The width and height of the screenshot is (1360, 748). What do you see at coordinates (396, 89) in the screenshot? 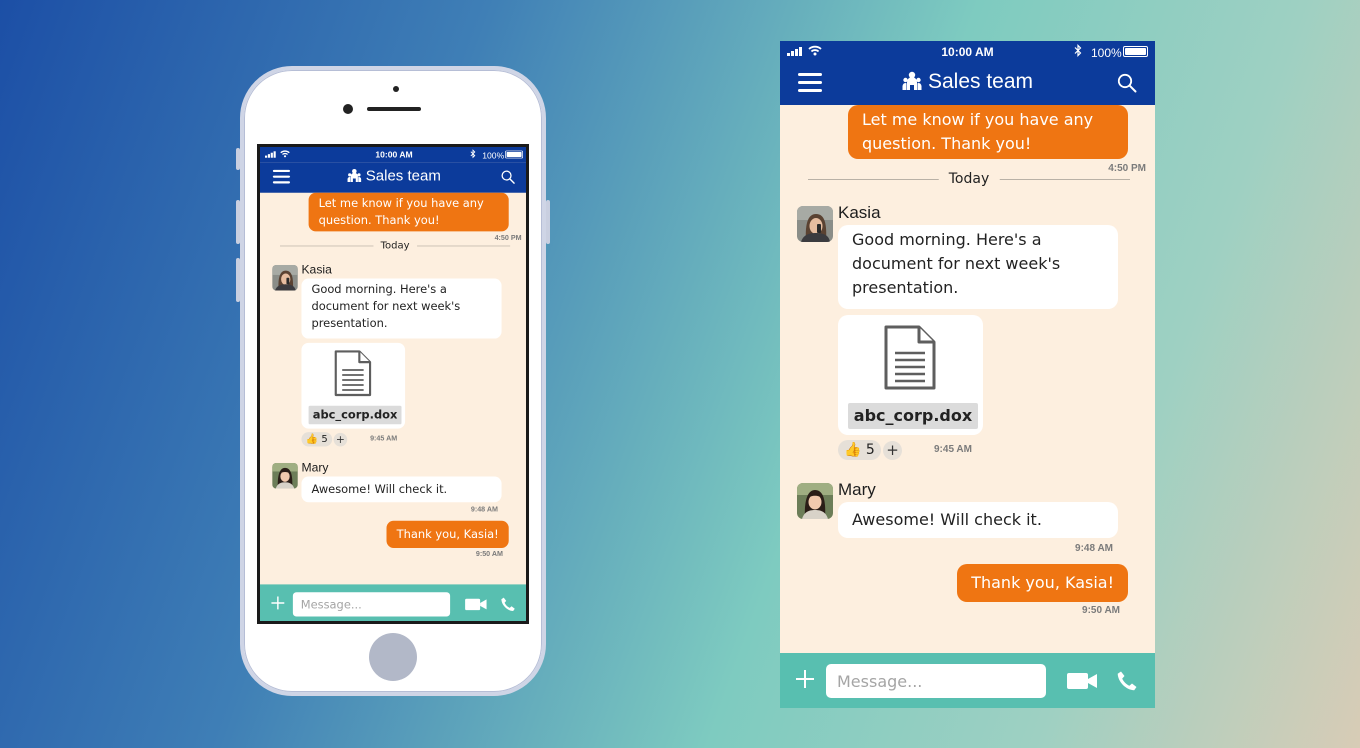
I see `sensor-dot` at bounding box center [396, 89].